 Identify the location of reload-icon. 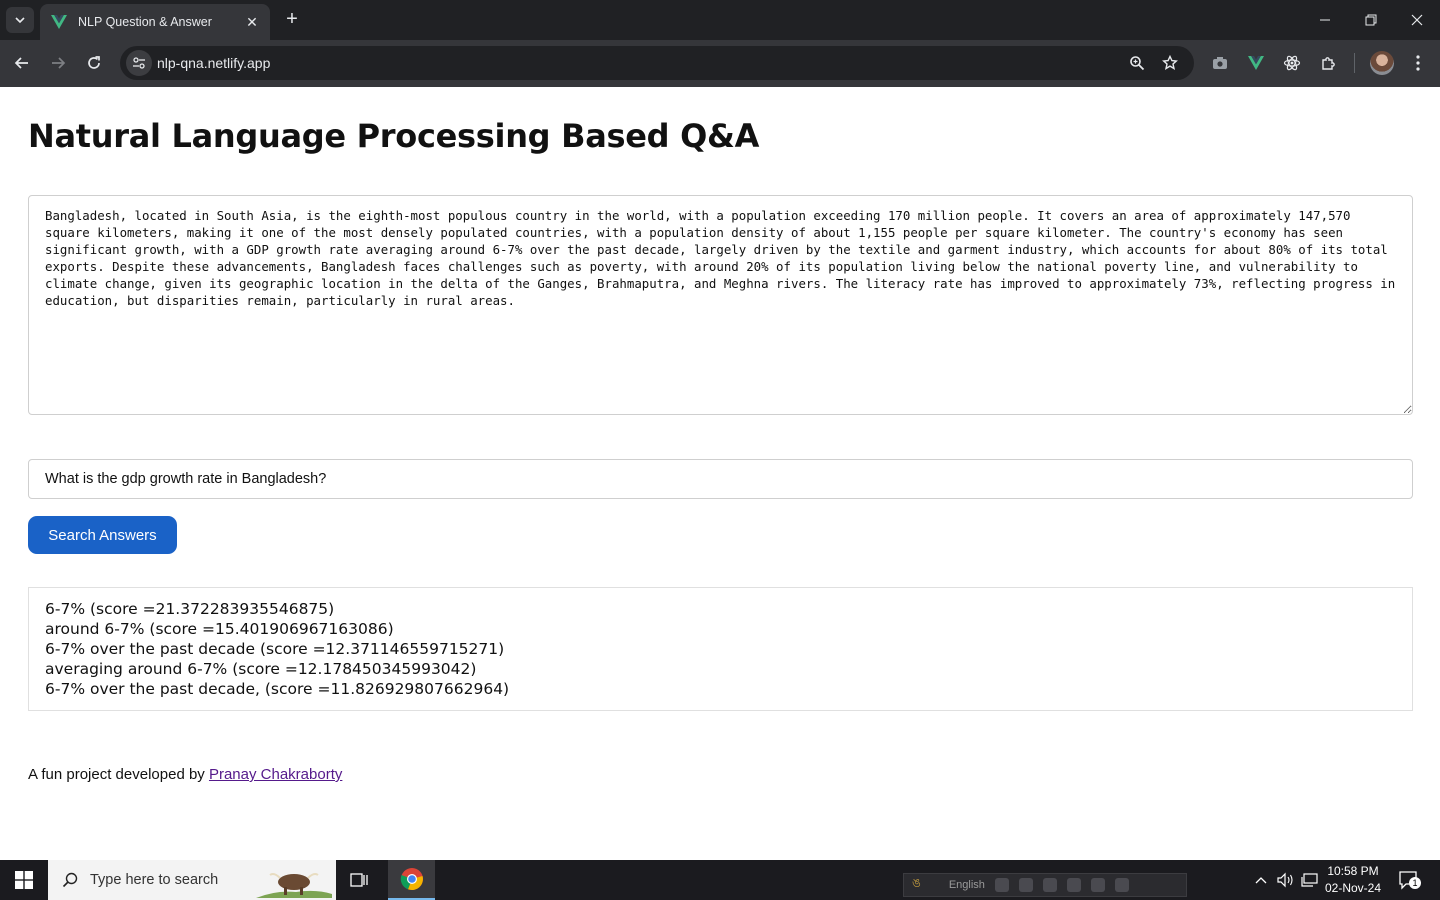
(94, 62).